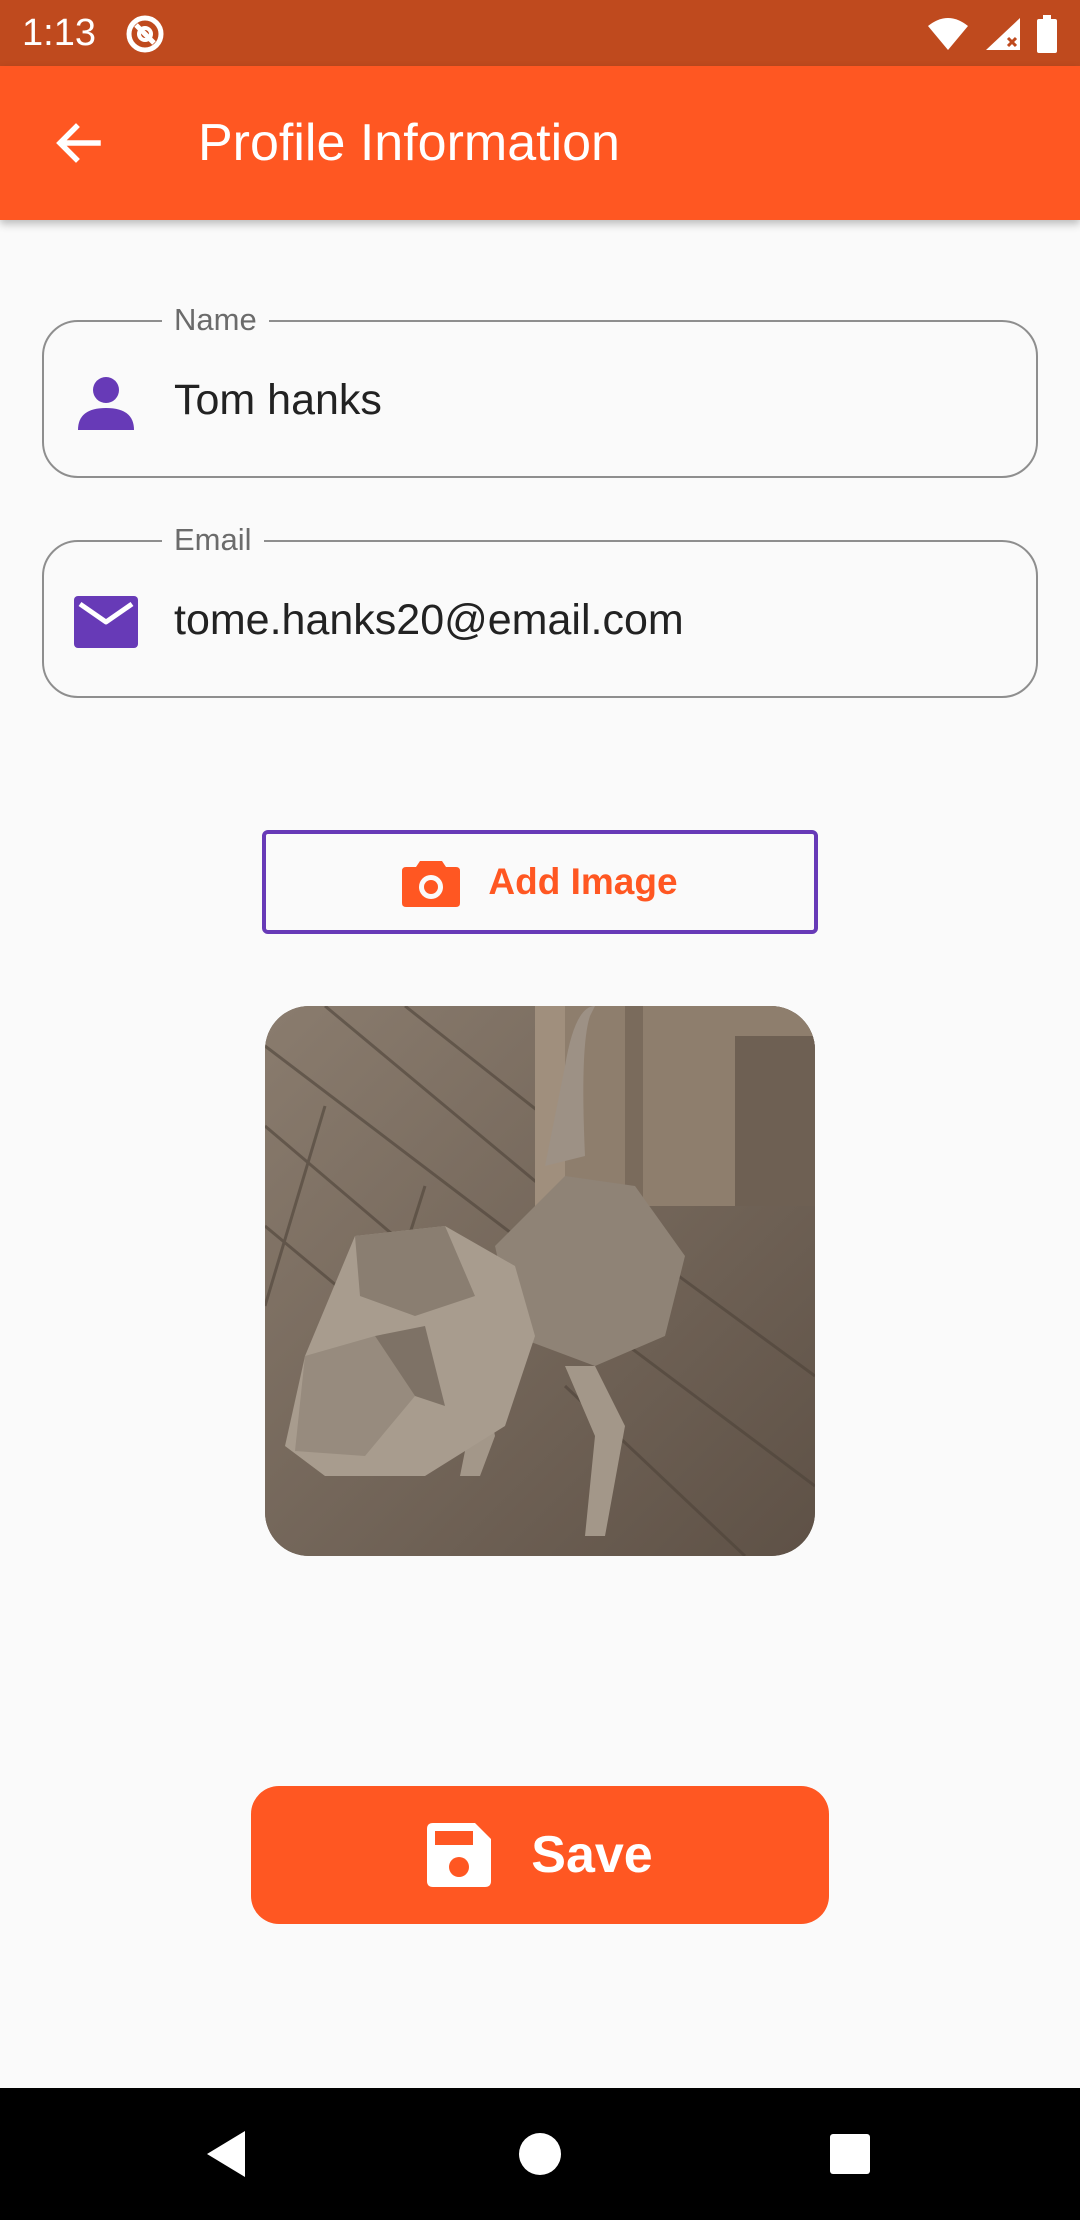 The image size is (1080, 2220). I want to click on add-image-button: Add Image, so click(540, 882).